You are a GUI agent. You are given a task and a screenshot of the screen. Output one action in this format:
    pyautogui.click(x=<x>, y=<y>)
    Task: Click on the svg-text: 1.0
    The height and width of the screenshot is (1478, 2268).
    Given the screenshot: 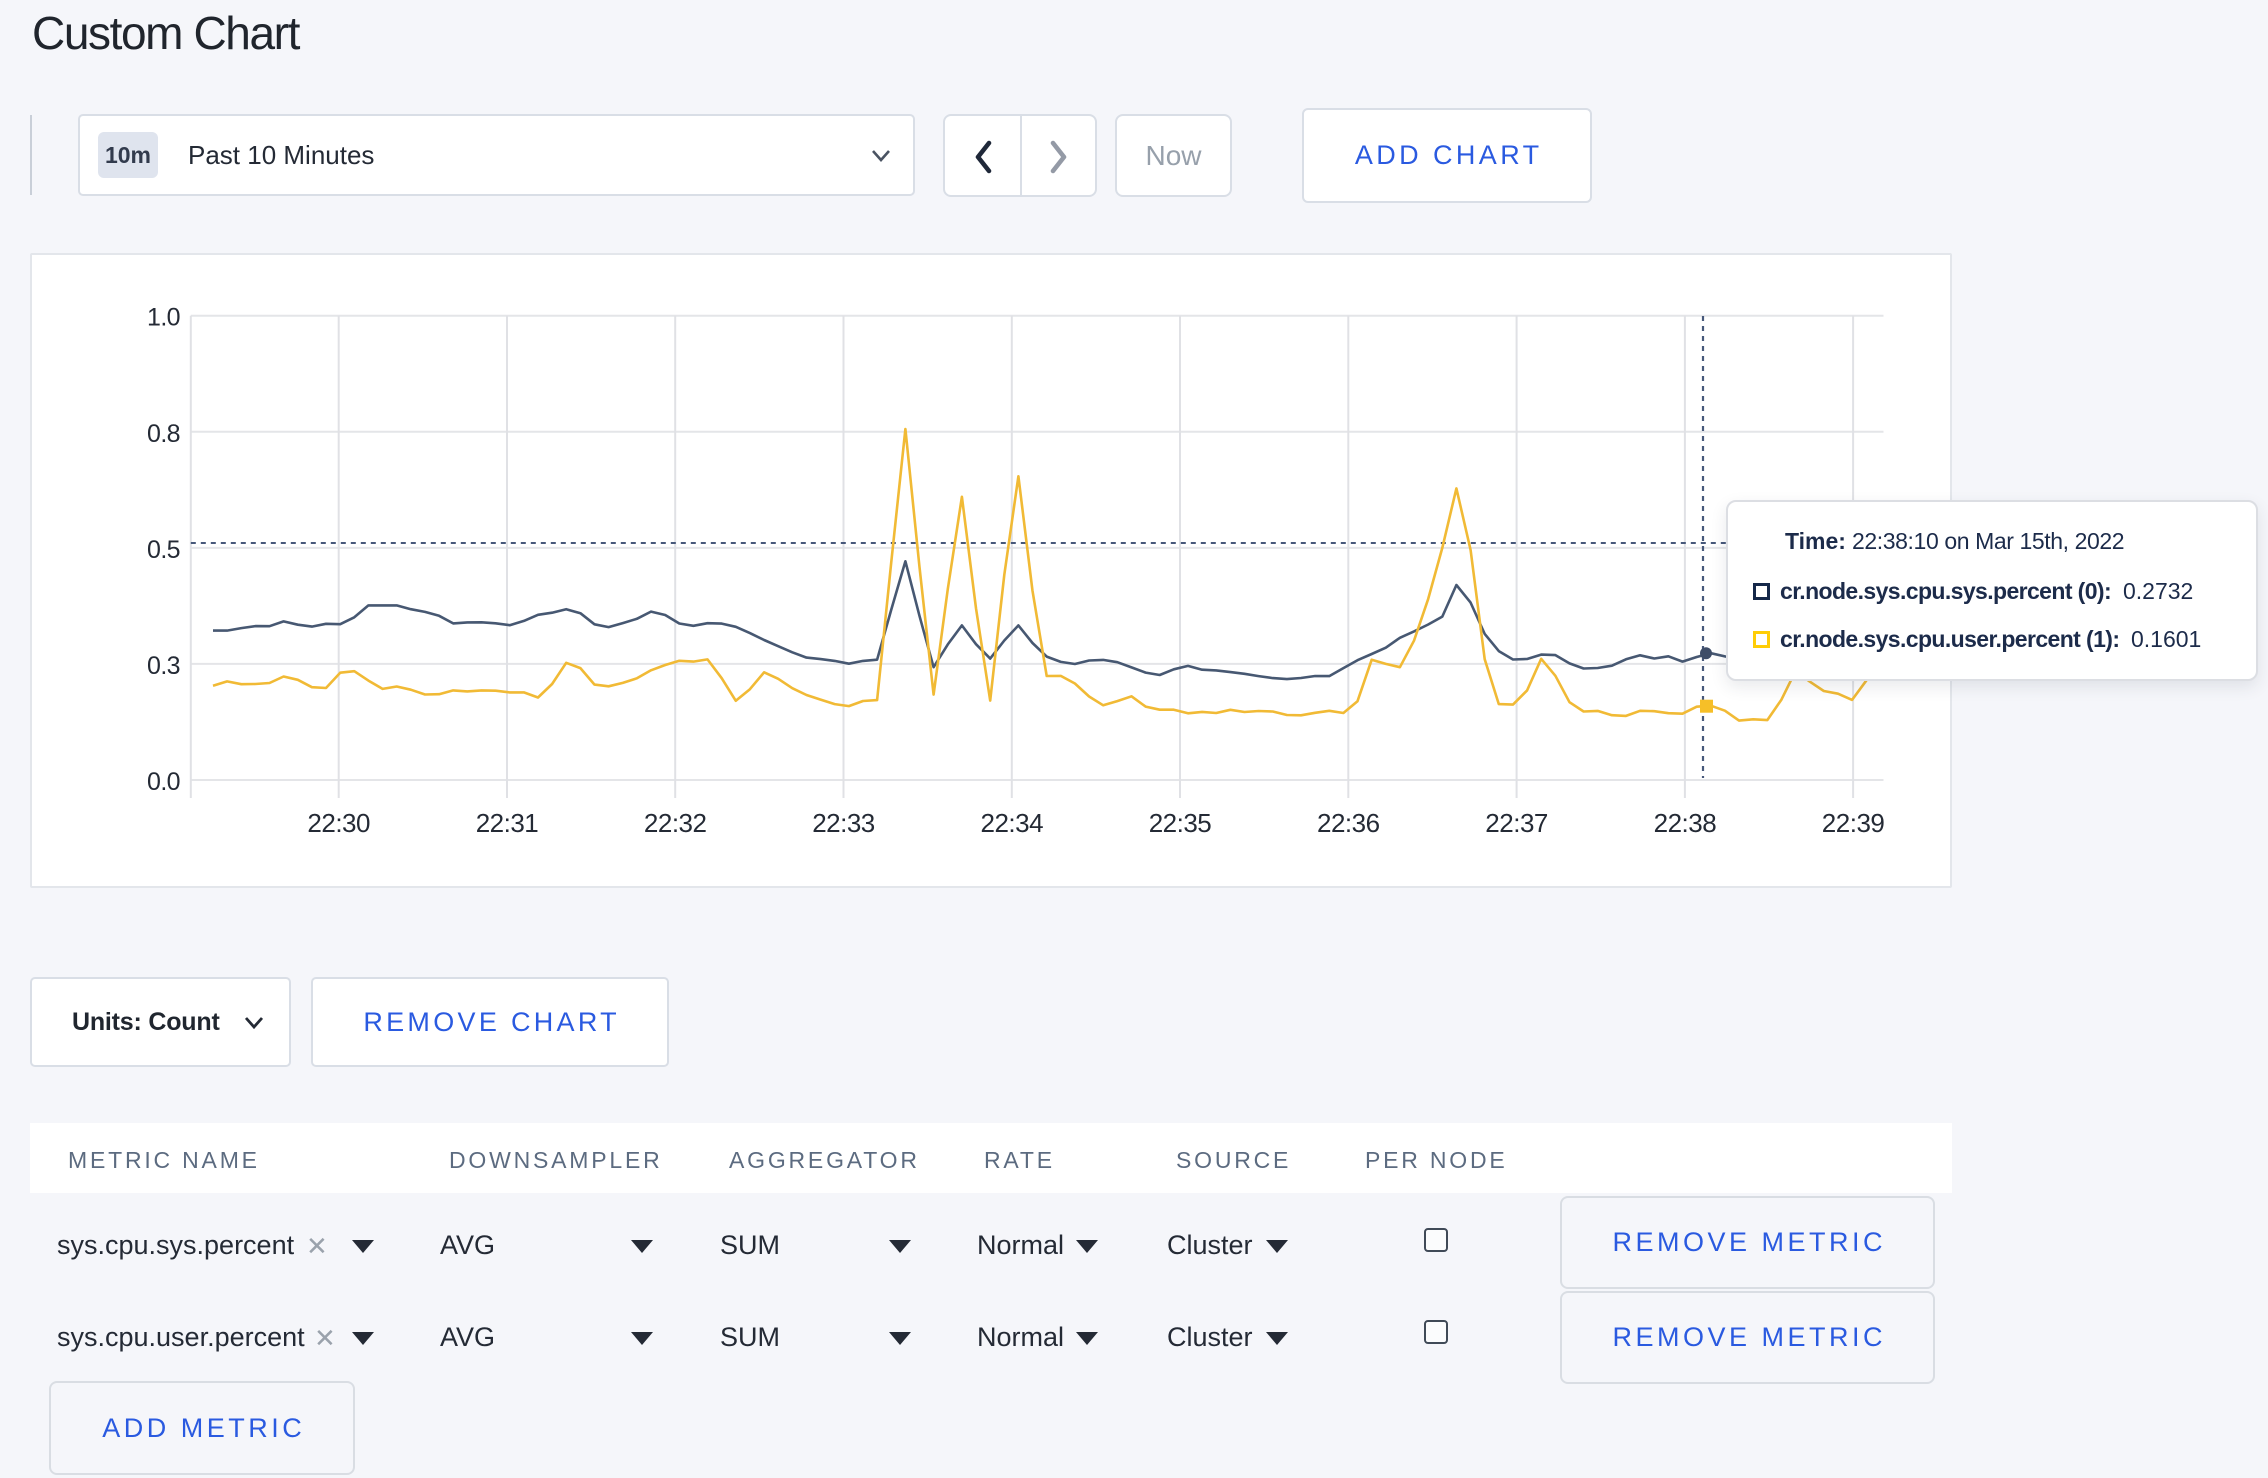 What is the action you would take?
    pyautogui.click(x=163, y=318)
    